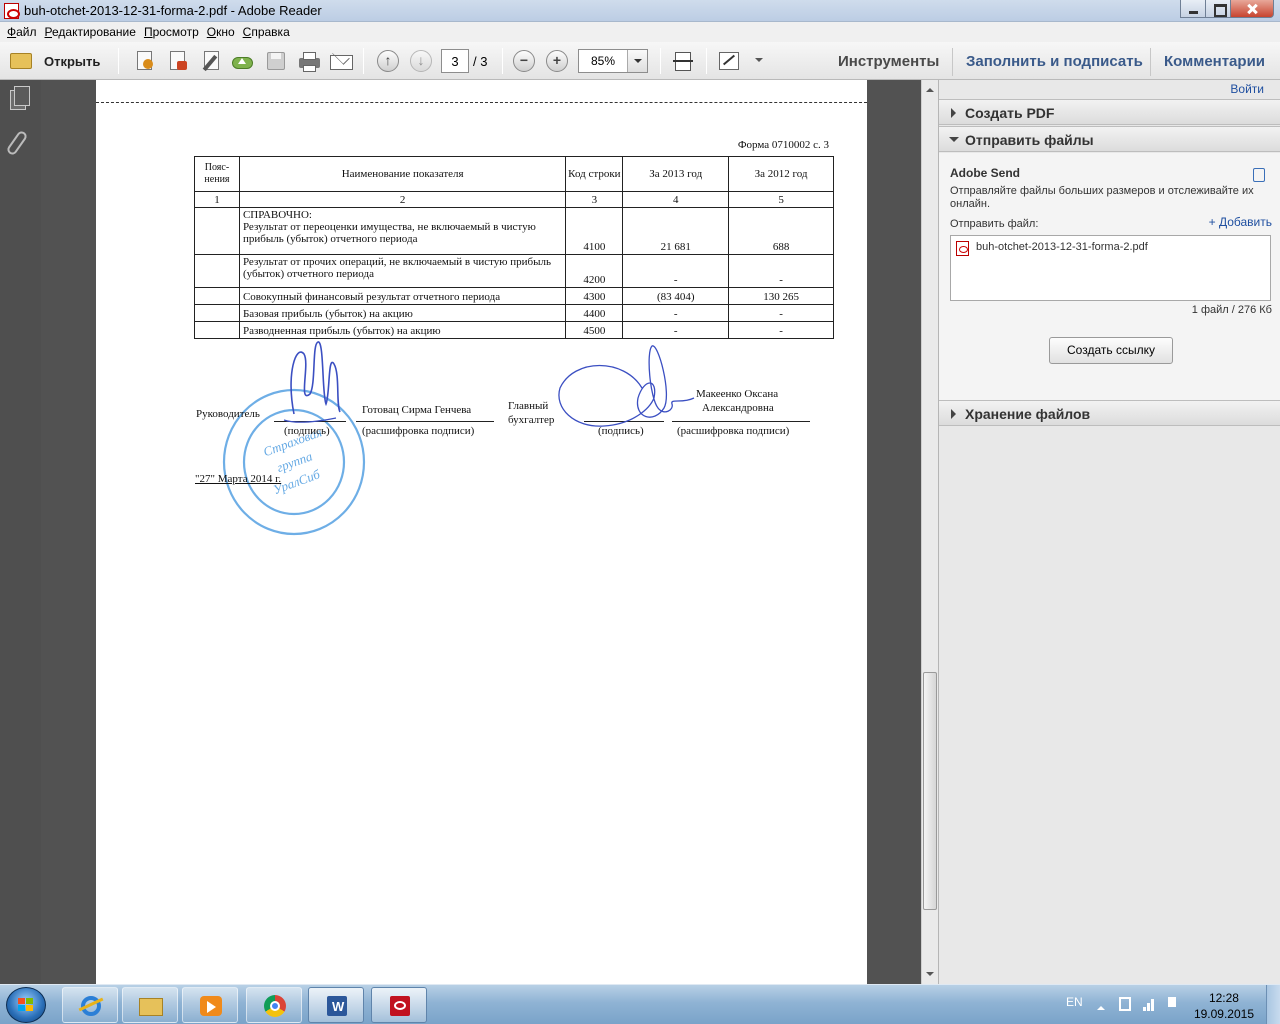 Image resolution: width=1280 pixels, height=1024 pixels. Describe the element at coordinates (276, 61) in the screenshot. I see `save-icon` at that location.